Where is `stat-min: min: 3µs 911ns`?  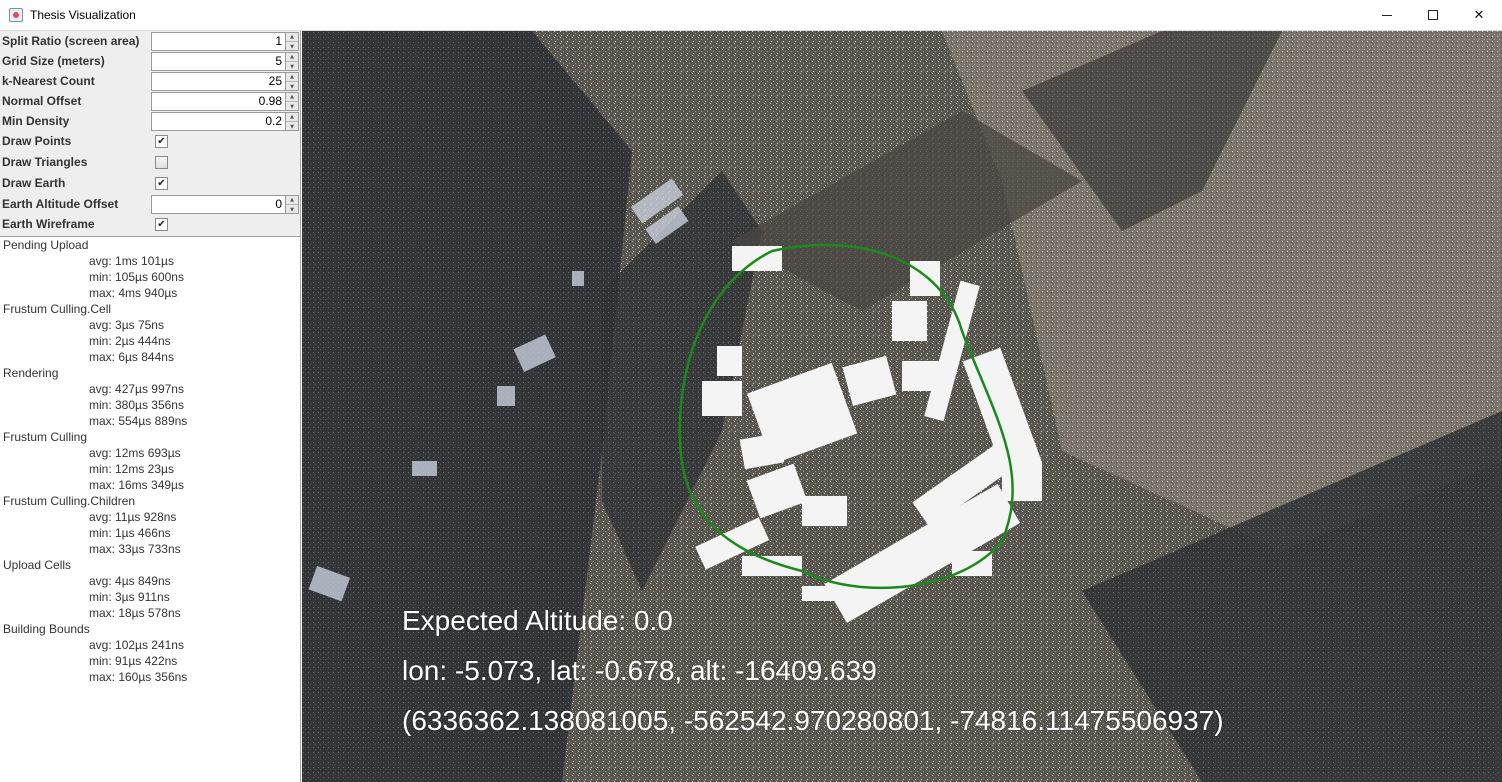
stat-min: min: 3µs 911ns is located at coordinates (129, 597).